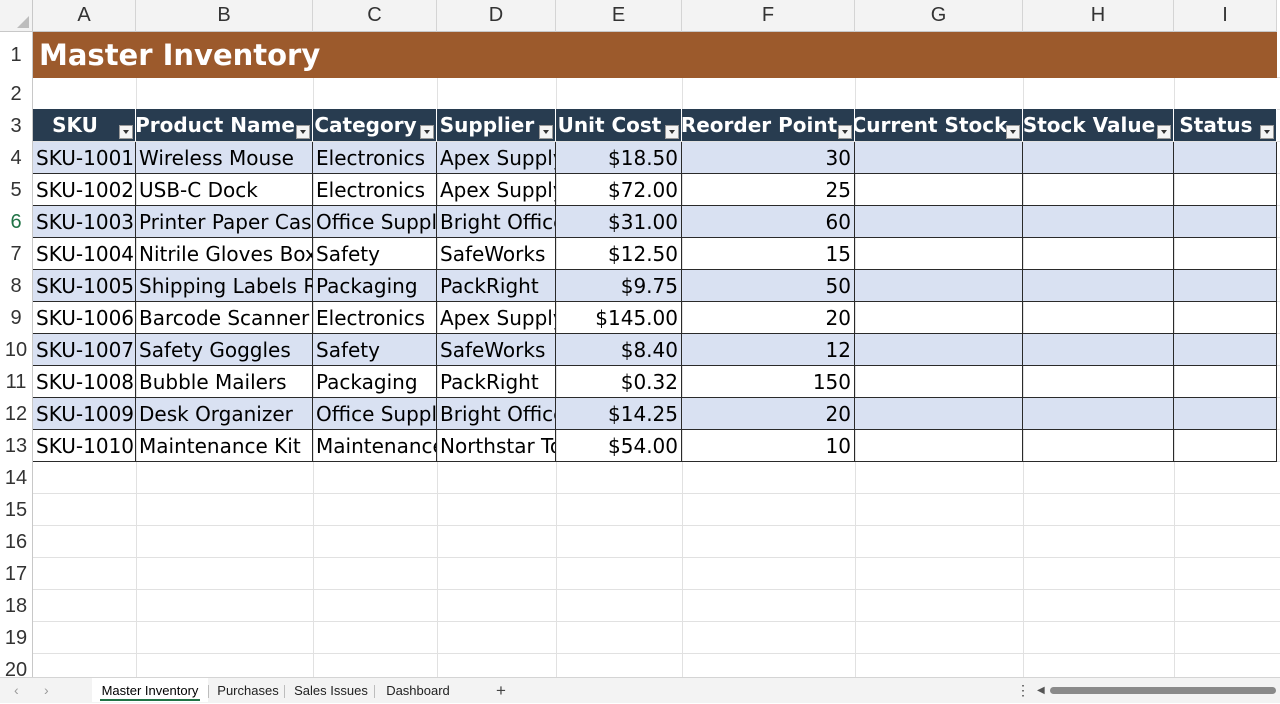  I want to click on next-sheet-icon: ›, so click(46, 690).